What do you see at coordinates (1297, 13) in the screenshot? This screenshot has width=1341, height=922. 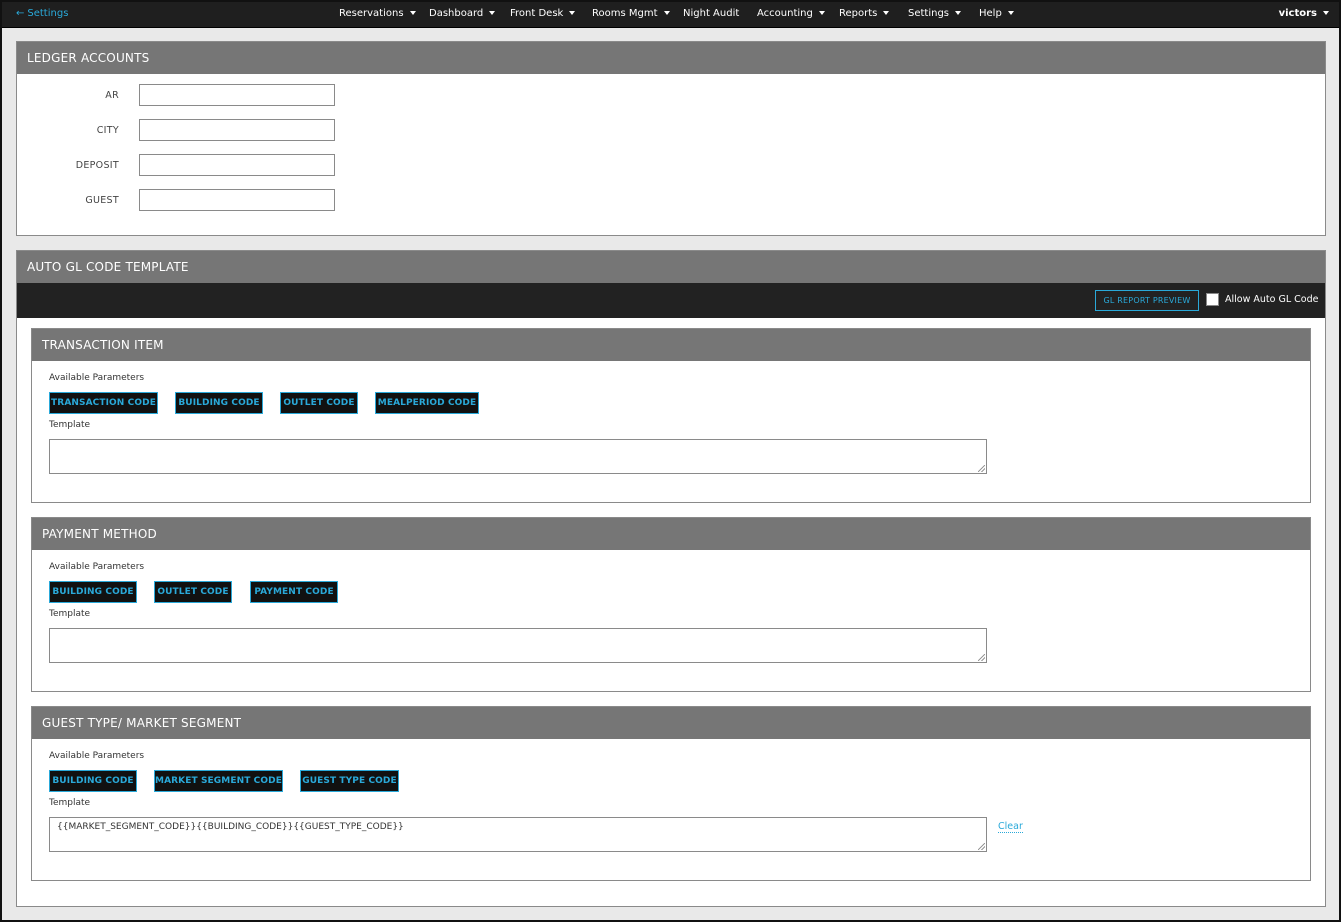 I see `user-name: victors` at bounding box center [1297, 13].